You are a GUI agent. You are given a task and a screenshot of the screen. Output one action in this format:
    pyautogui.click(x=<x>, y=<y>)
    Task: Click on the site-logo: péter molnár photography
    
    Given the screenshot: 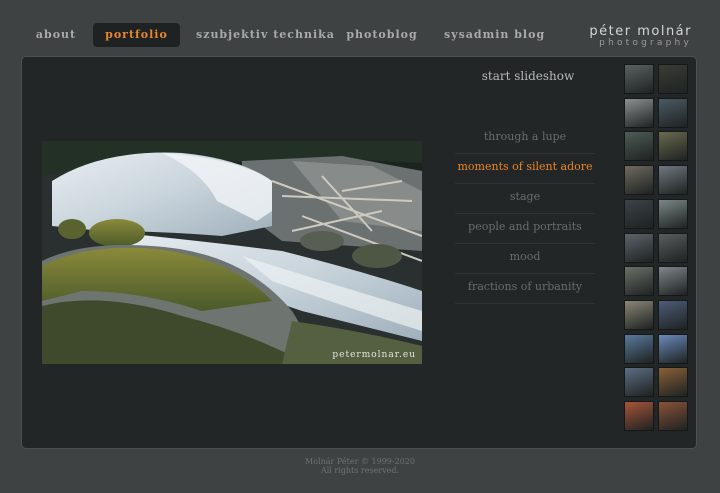 What is the action you would take?
    pyautogui.click(x=630, y=37)
    